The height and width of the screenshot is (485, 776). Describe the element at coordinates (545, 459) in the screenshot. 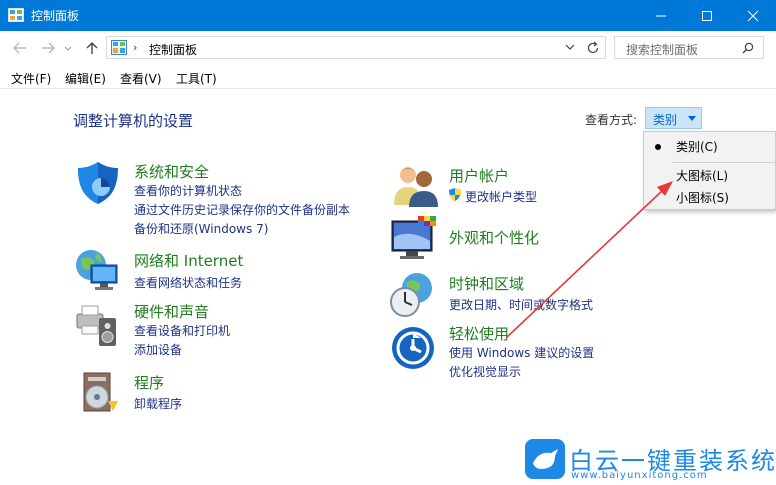

I see `bird-logo-icon` at that location.